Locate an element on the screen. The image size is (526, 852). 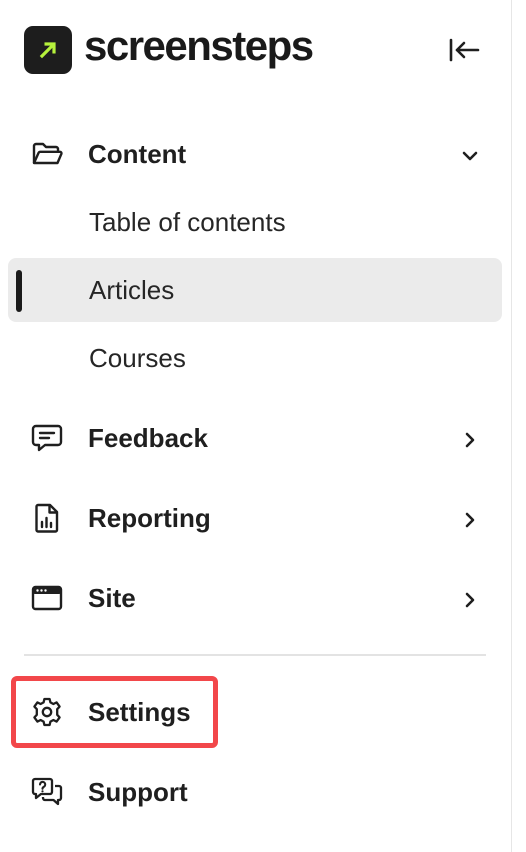
nav-item-settings: Settings is located at coordinates (256, 712).